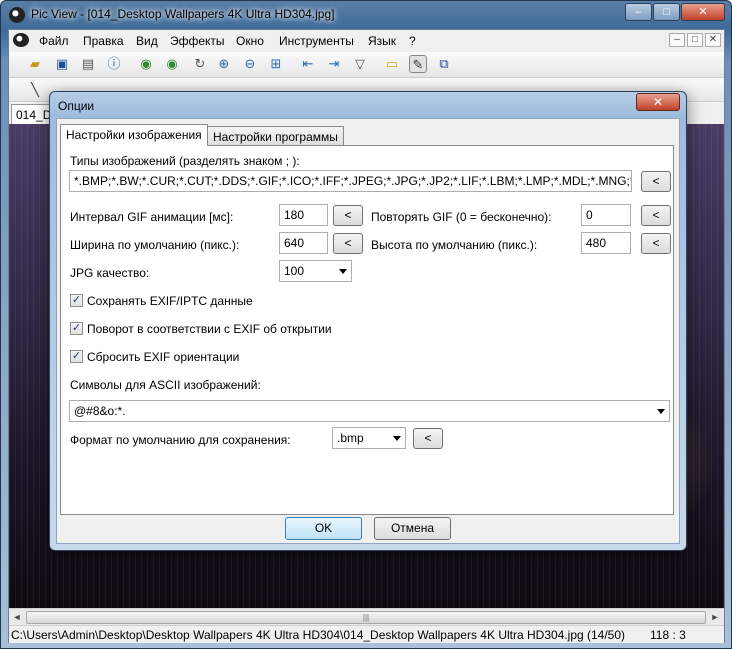 The width and height of the screenshot is (732, 649). Describe the element at coordinates (348, 215) in the screenshot. I see `gif-interval-reset-button: <` at that location.